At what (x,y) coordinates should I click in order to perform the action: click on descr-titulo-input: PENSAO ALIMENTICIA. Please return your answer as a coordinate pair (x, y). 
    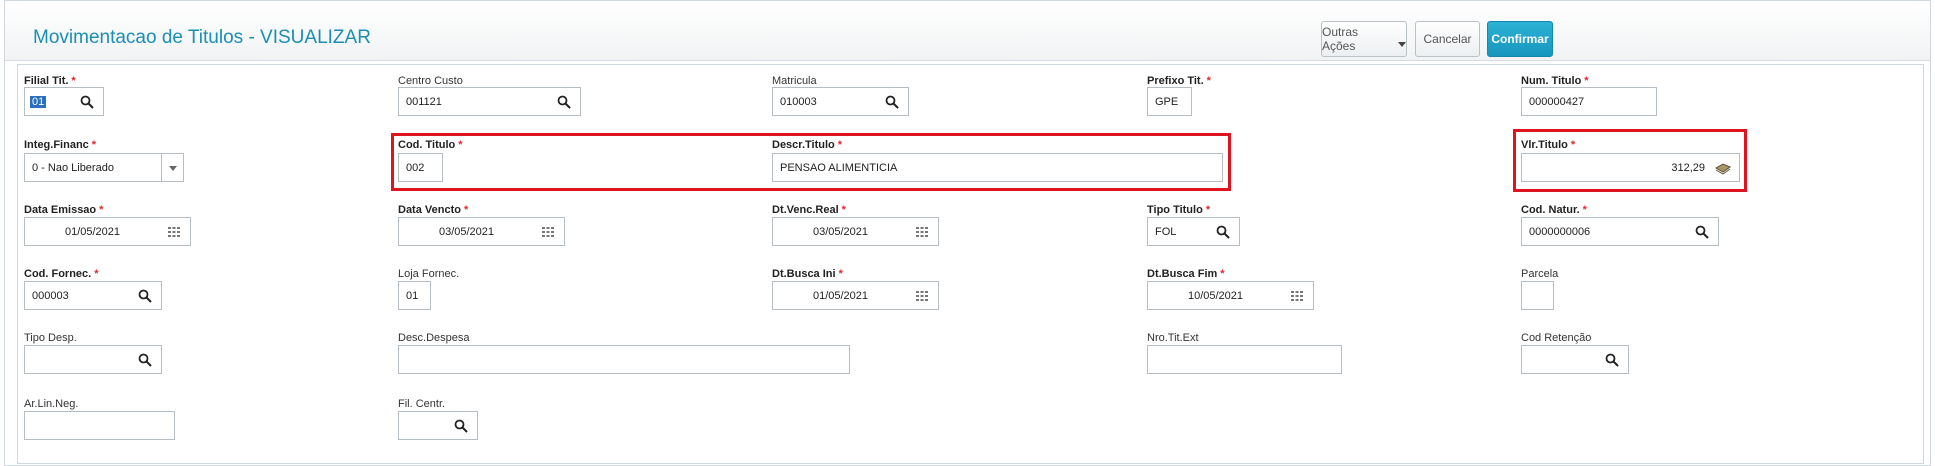
    Looking at the image, I should click on (997, 167).